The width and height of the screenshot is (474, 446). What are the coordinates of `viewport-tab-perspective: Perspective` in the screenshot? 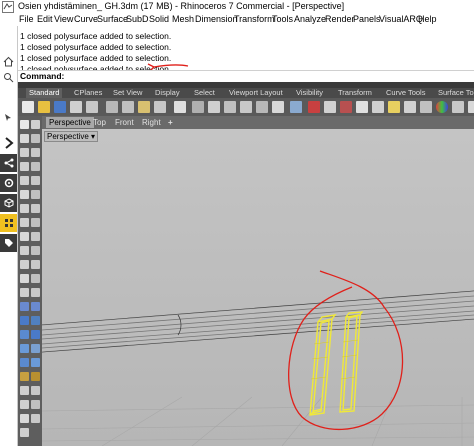 It's located at (70, 122).